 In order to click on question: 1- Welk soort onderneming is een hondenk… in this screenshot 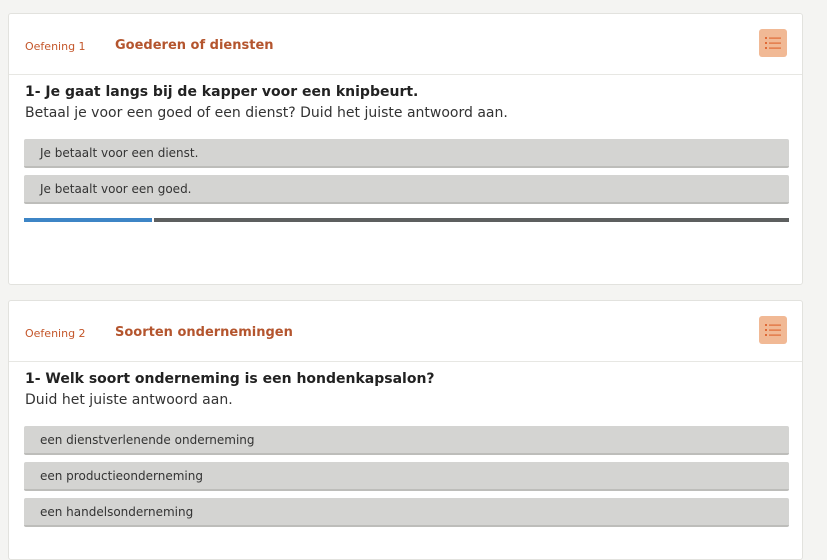, I will do `click(230, 390)`.